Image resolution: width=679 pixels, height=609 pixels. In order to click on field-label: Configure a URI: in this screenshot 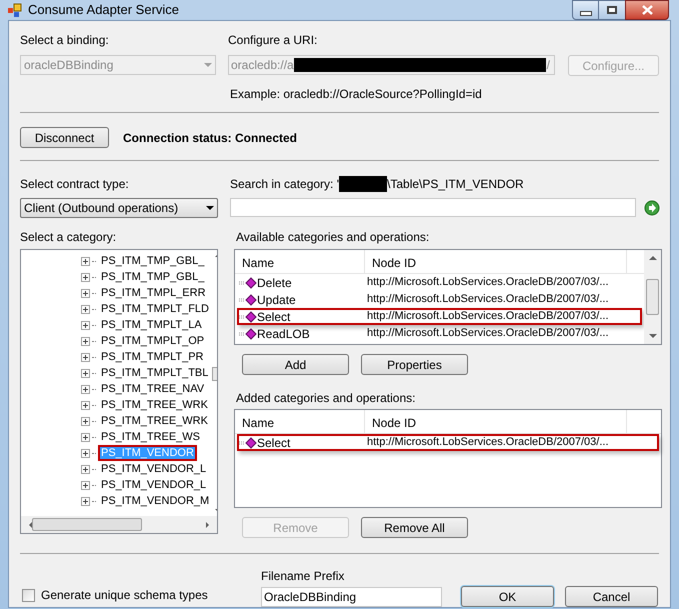, I will do `click(273, 40)`.